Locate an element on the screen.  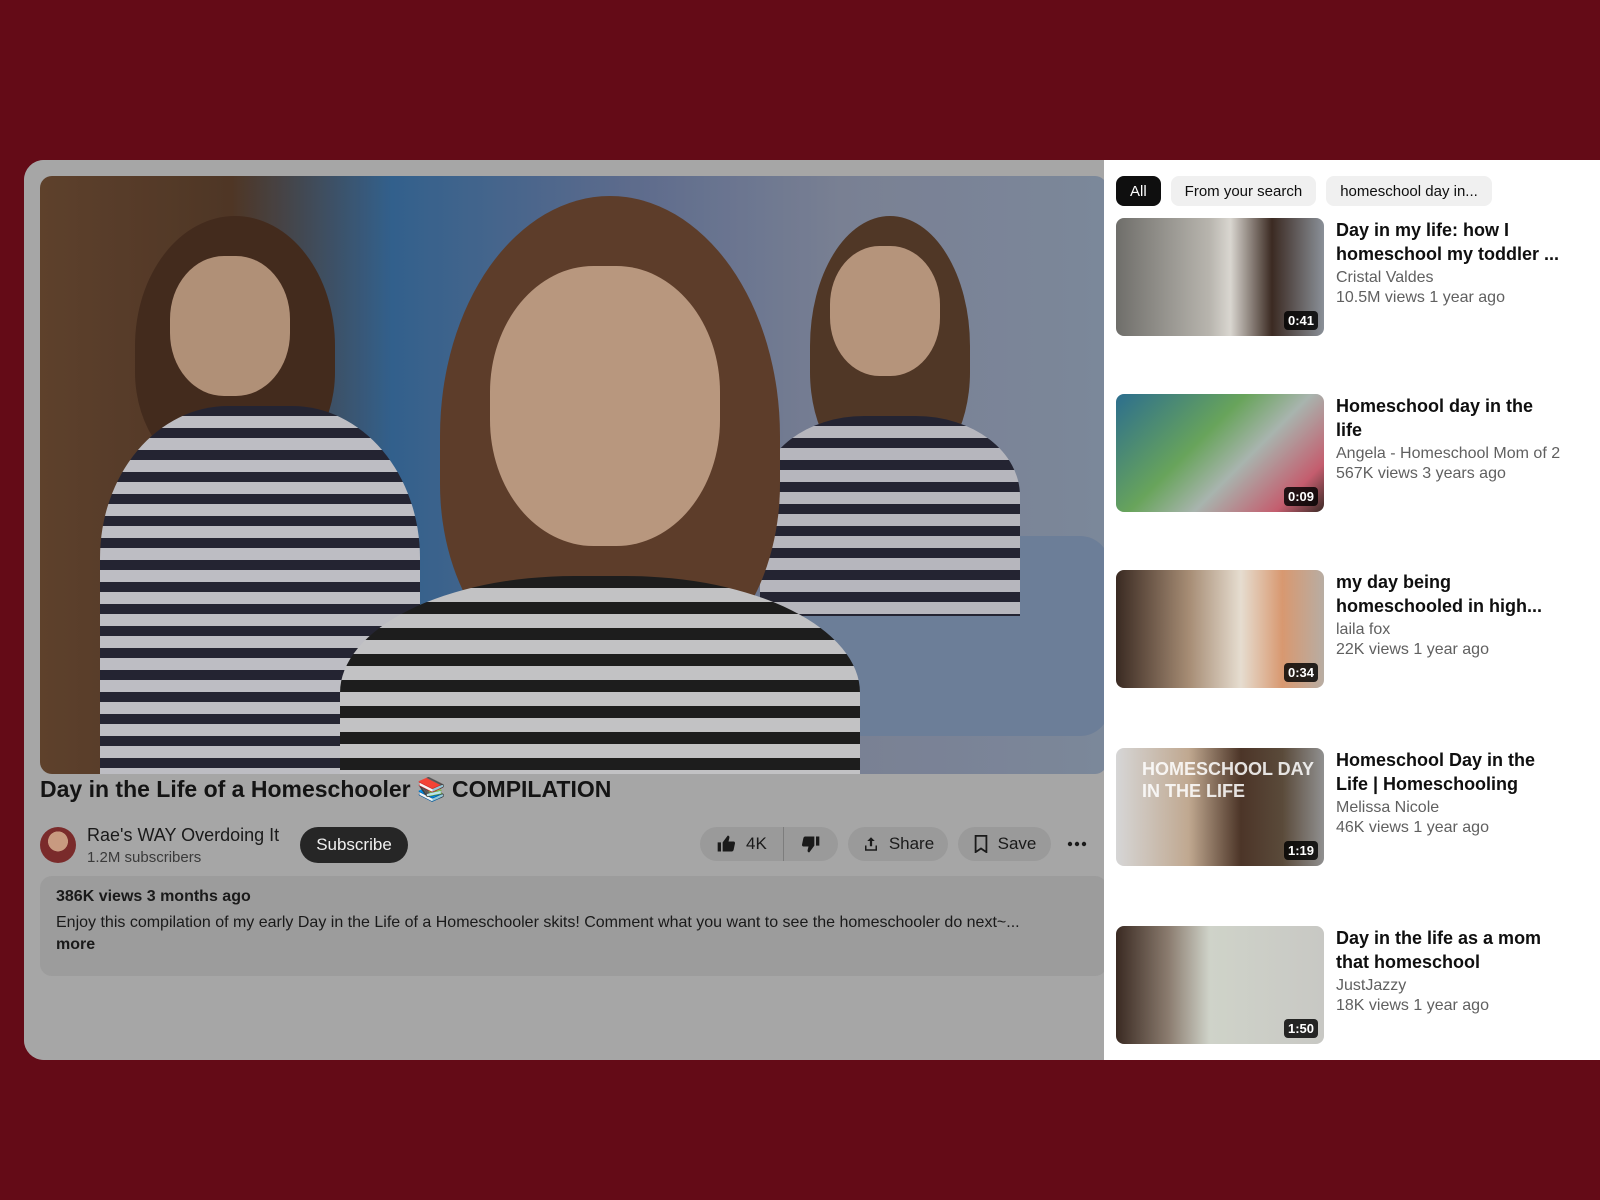
recommendation-meta: 10.5M views 1 year ago is located at coordinates (1420, 297).